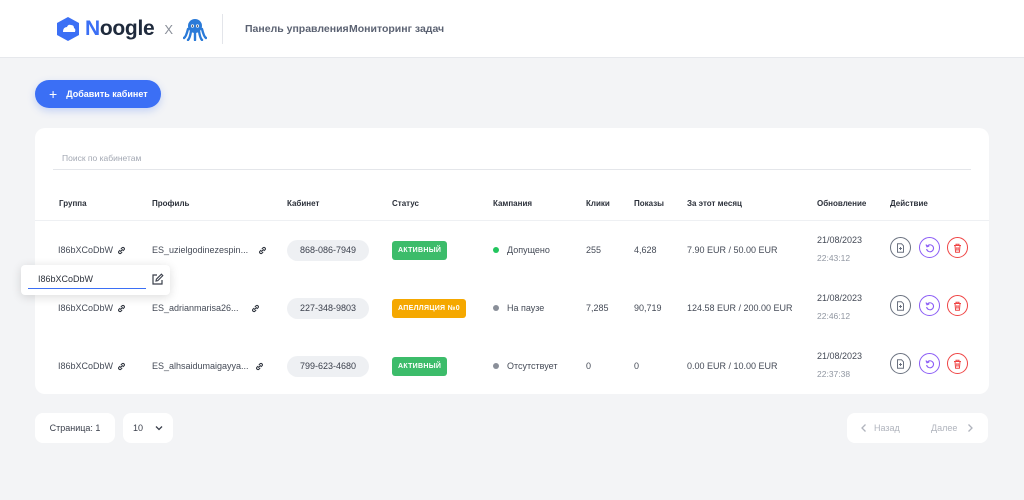 The image size is (1024, 500). Describe the element at coordinates (195, 30) in the screenshot. I see `octopus-logo-icon` at that location.